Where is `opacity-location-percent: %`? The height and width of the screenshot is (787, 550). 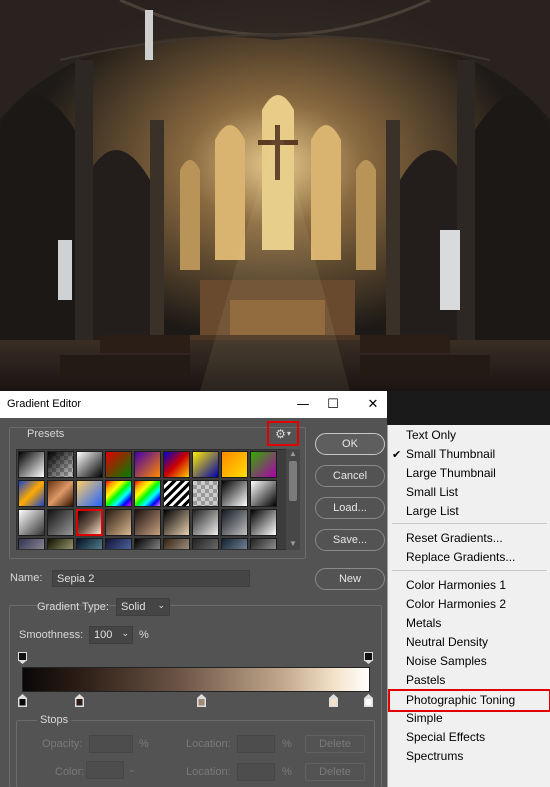
opacity-location-percent: % is located at coordinates (287, 744).